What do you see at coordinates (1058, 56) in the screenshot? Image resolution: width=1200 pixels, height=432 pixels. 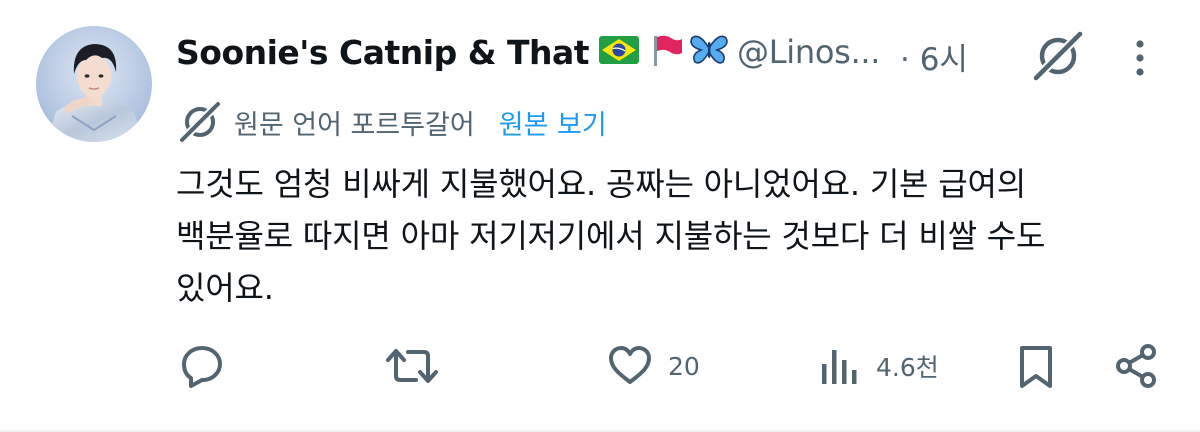 I see `grok-icon` at bounding box center [1058, 56].